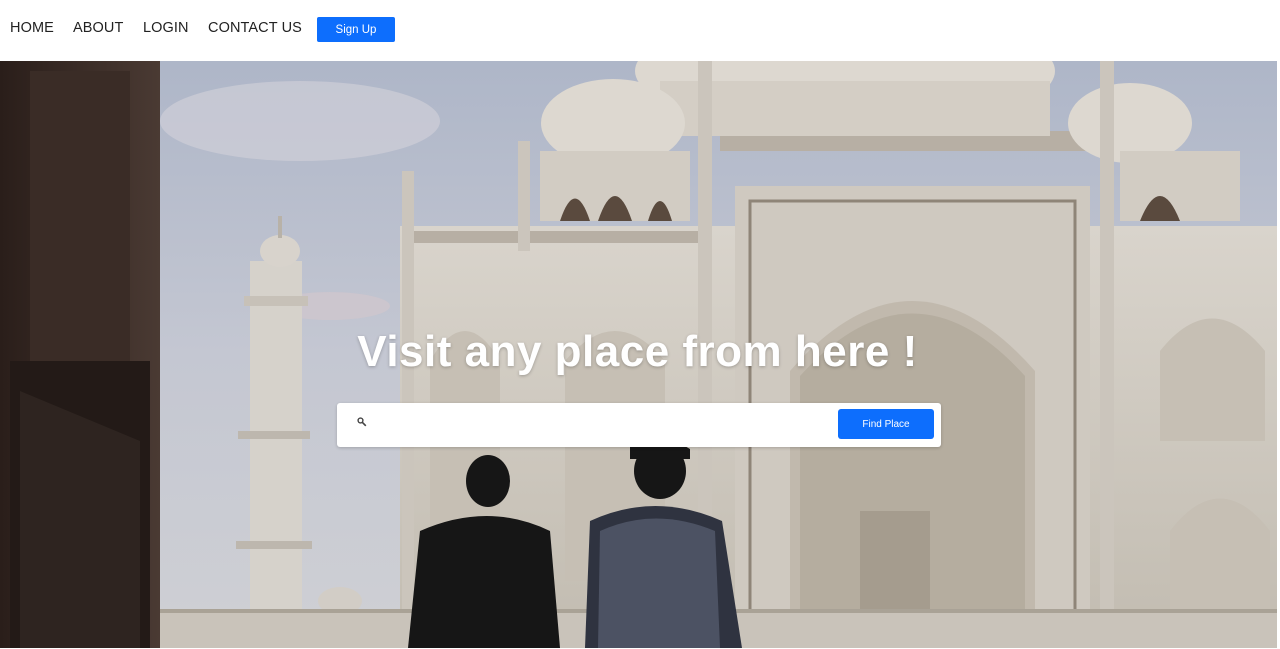 This screenshot has height=649, width=1280. I want to click on signup-button: Sign Up, so click(356, 29).